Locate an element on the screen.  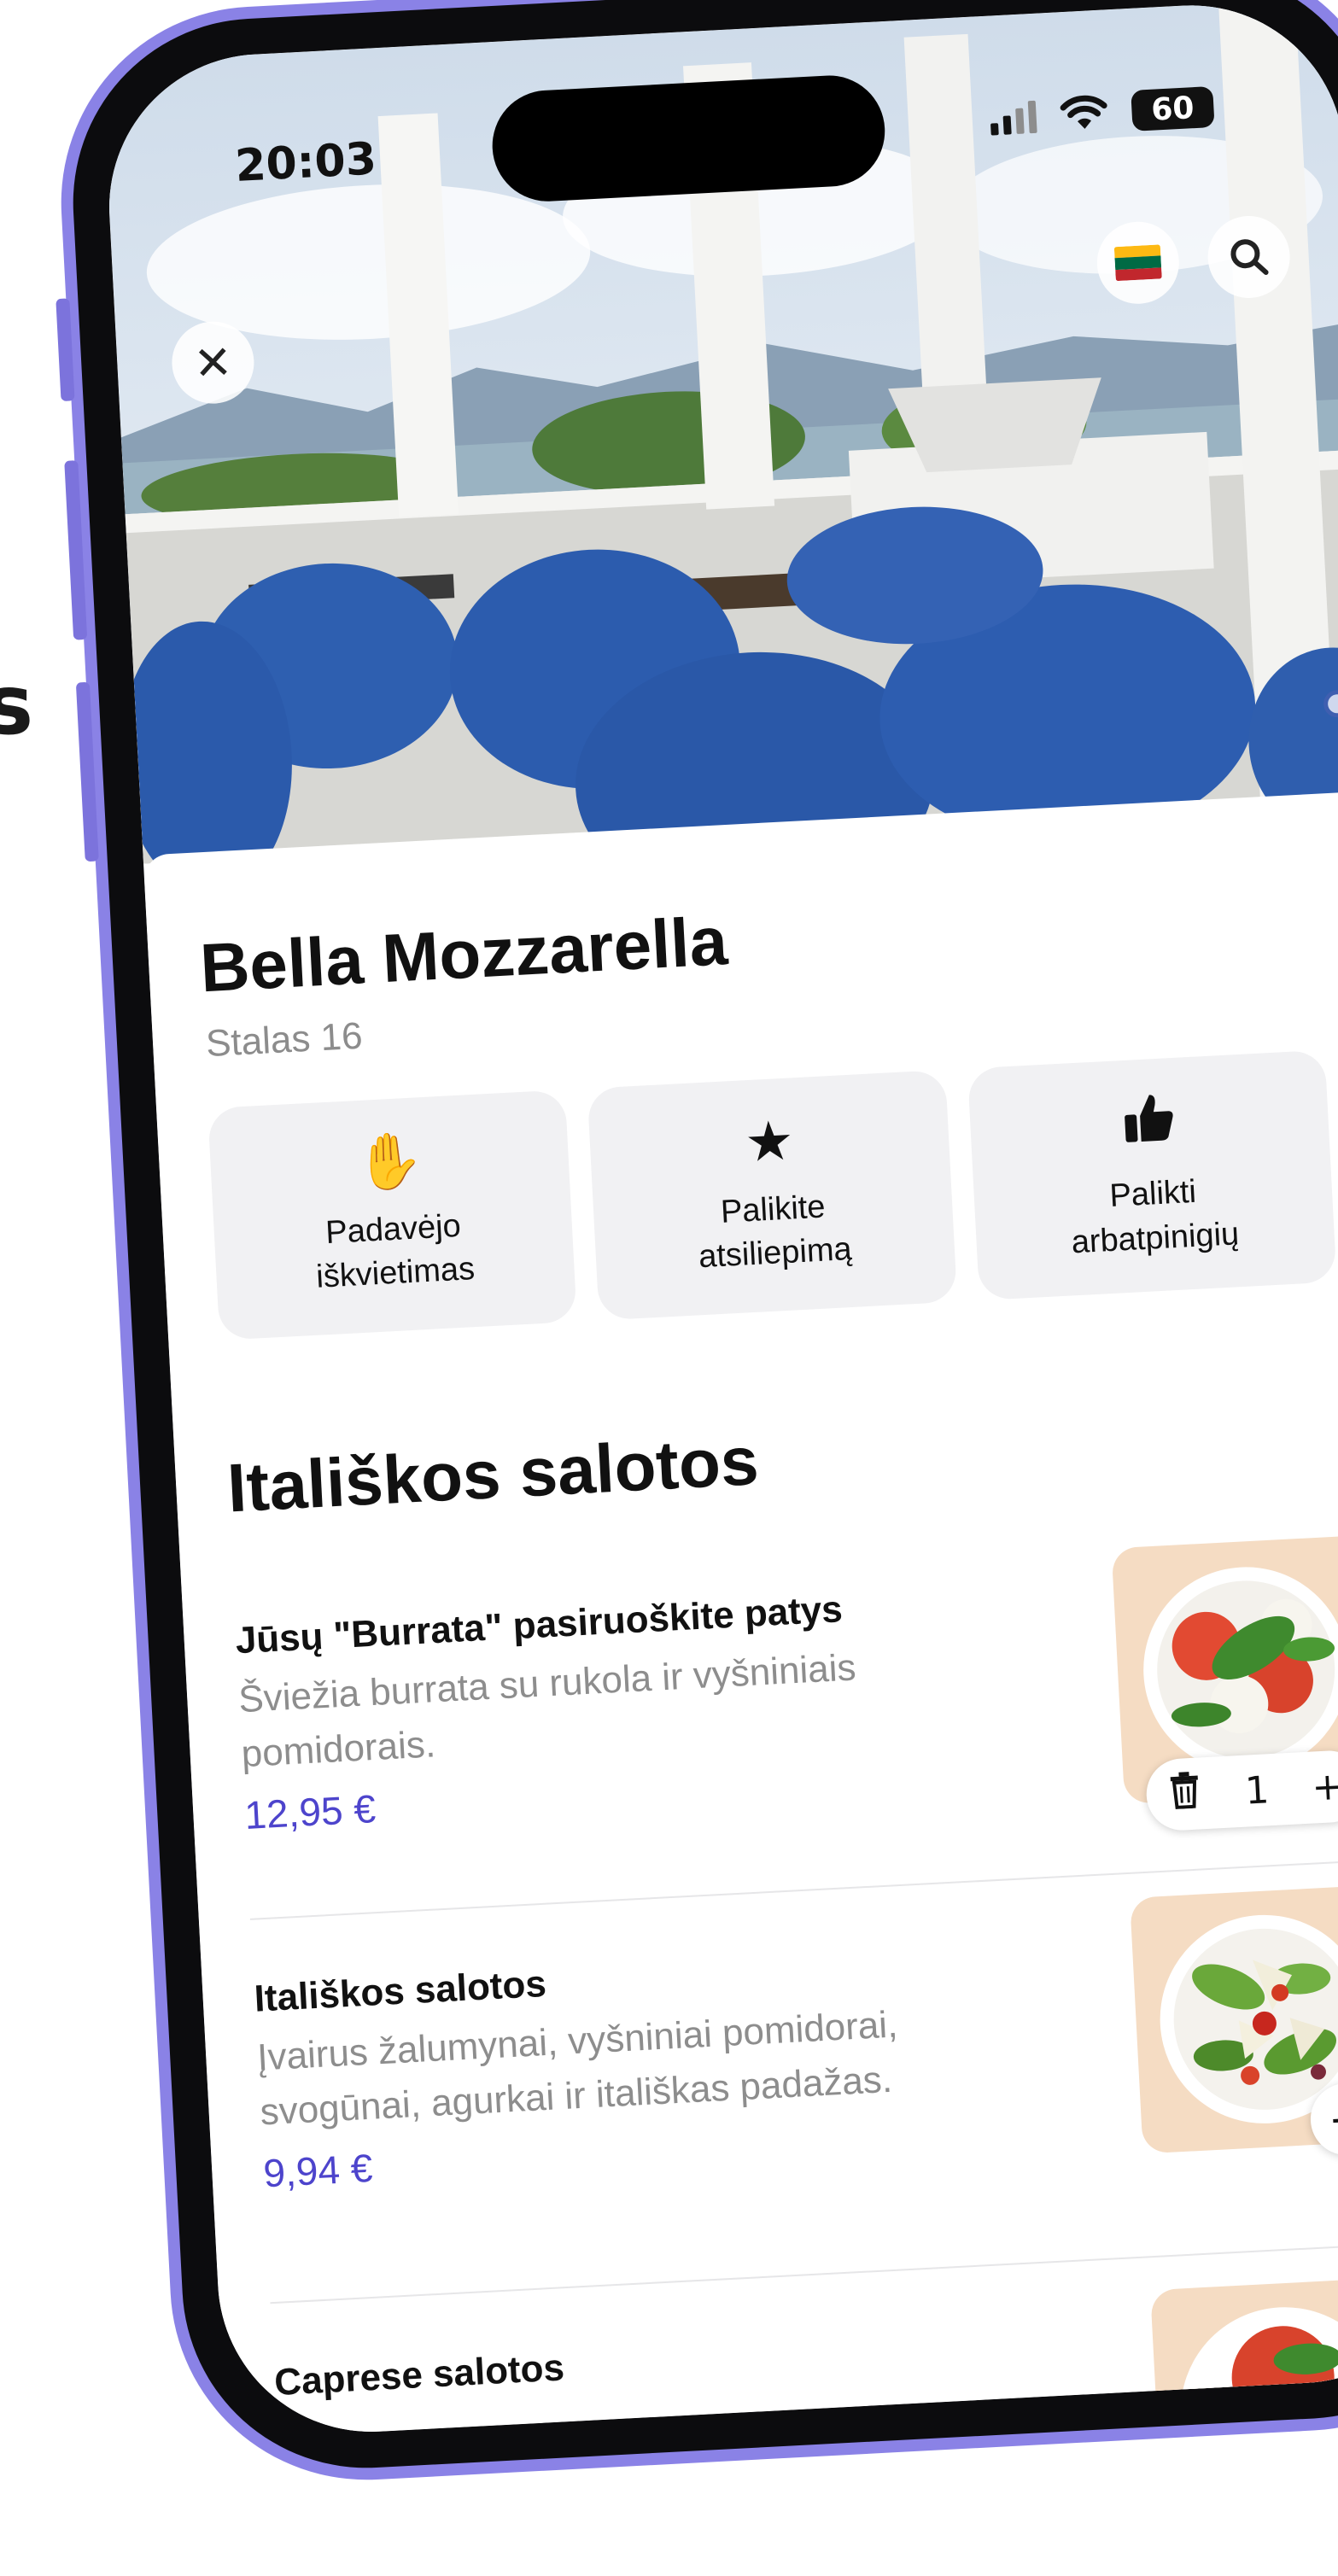
leave-tip-label: Palikti arbatpinigių is located at coordinates (1156, 1216).